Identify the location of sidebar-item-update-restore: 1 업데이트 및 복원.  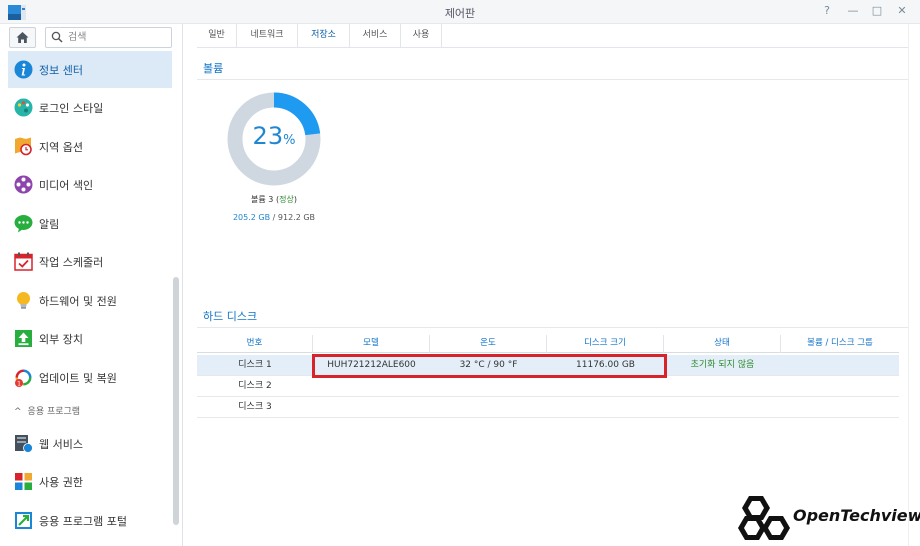
(90, 377).